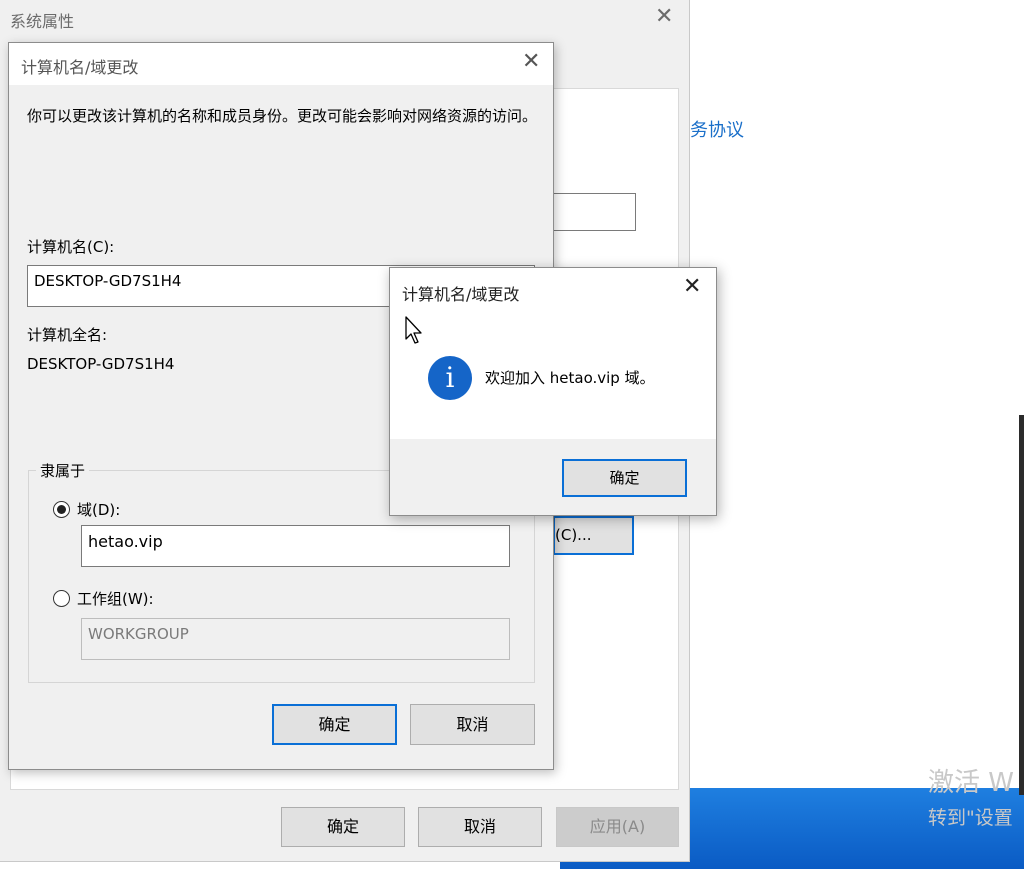 The width and height of the screenshot is (1024, 869). Describe the element at coordinates (1021, 605) in the screenshot. I see `desktop-edge` at that location.